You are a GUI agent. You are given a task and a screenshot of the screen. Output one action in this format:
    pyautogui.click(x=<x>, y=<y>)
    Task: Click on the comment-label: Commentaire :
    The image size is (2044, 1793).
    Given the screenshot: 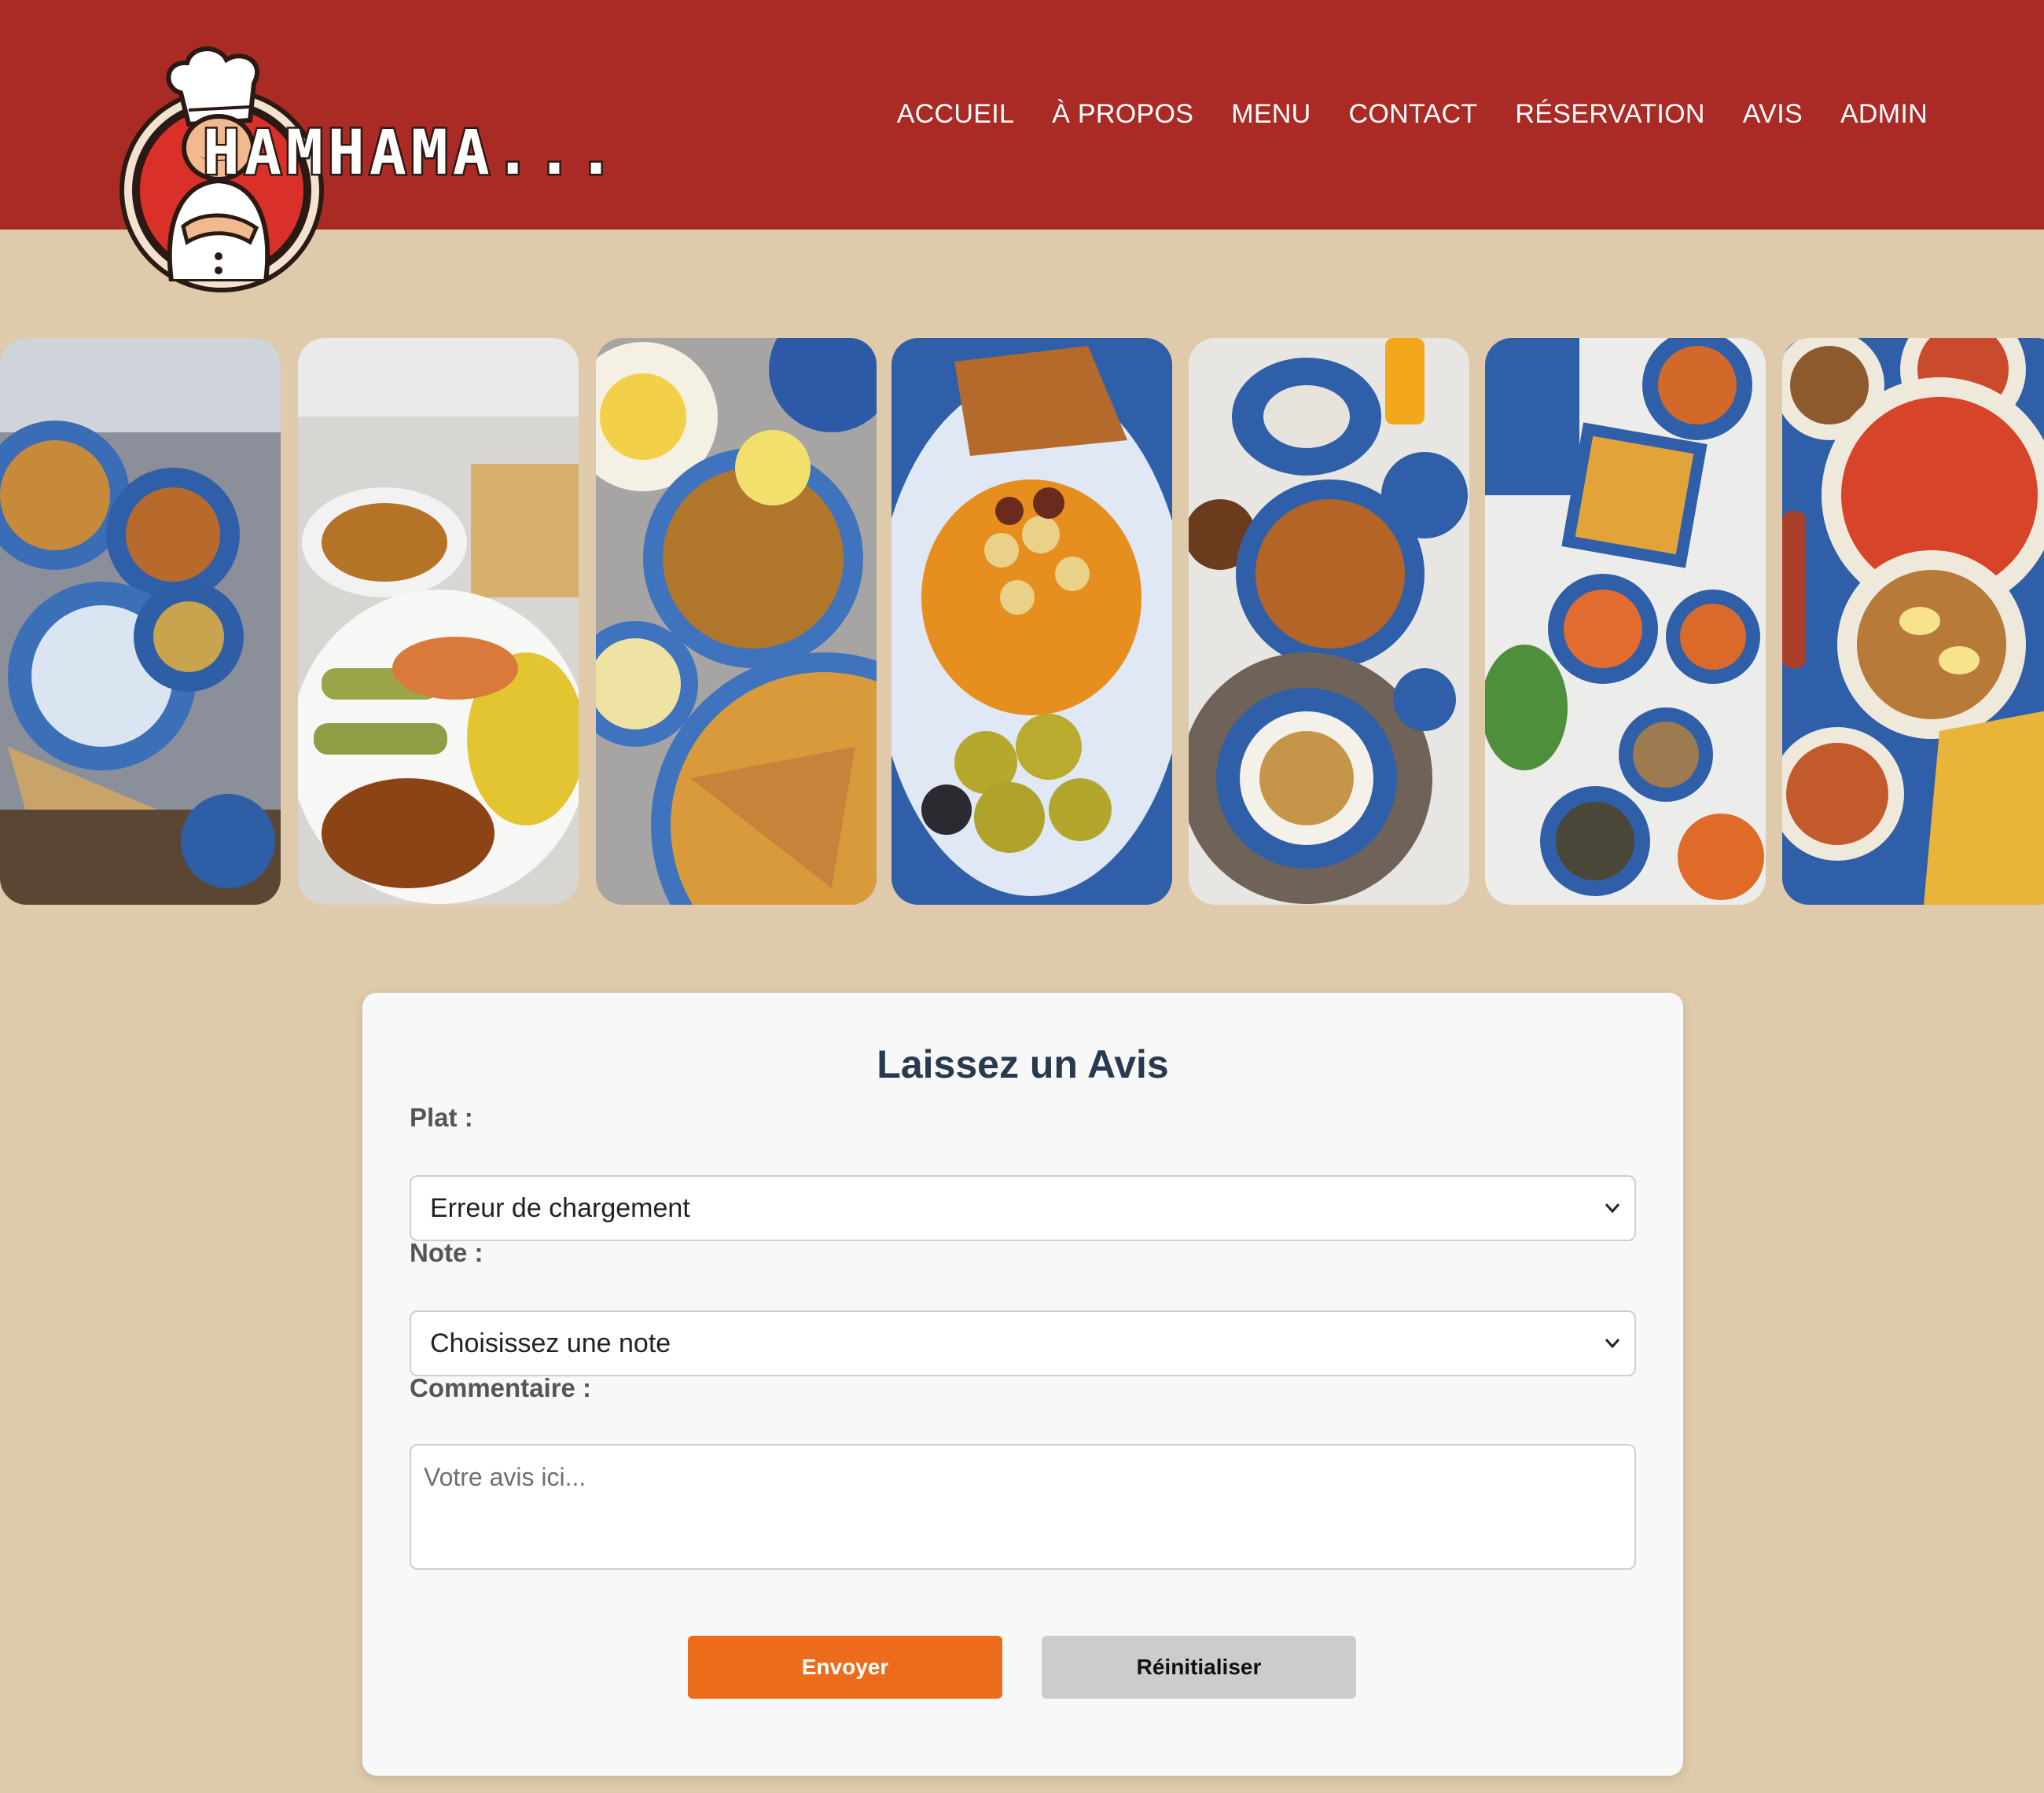 What is the action you would take?
    pyautogui.click(x=501, y=1387)
    